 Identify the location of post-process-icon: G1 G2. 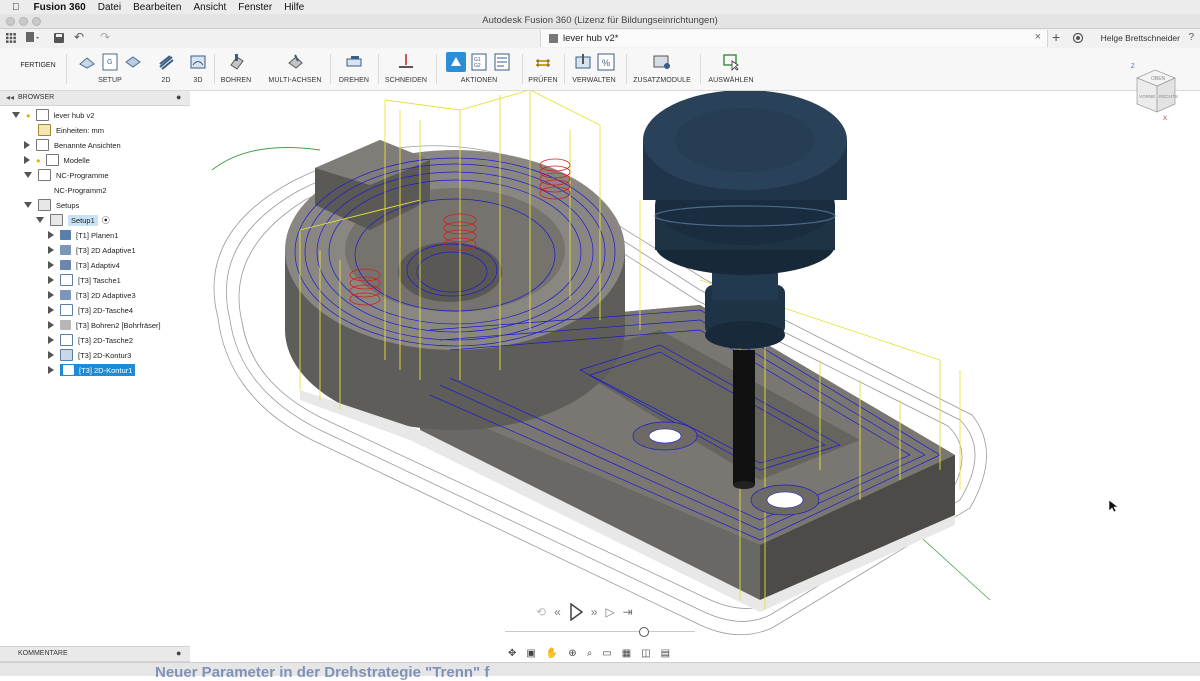
(479, 62).